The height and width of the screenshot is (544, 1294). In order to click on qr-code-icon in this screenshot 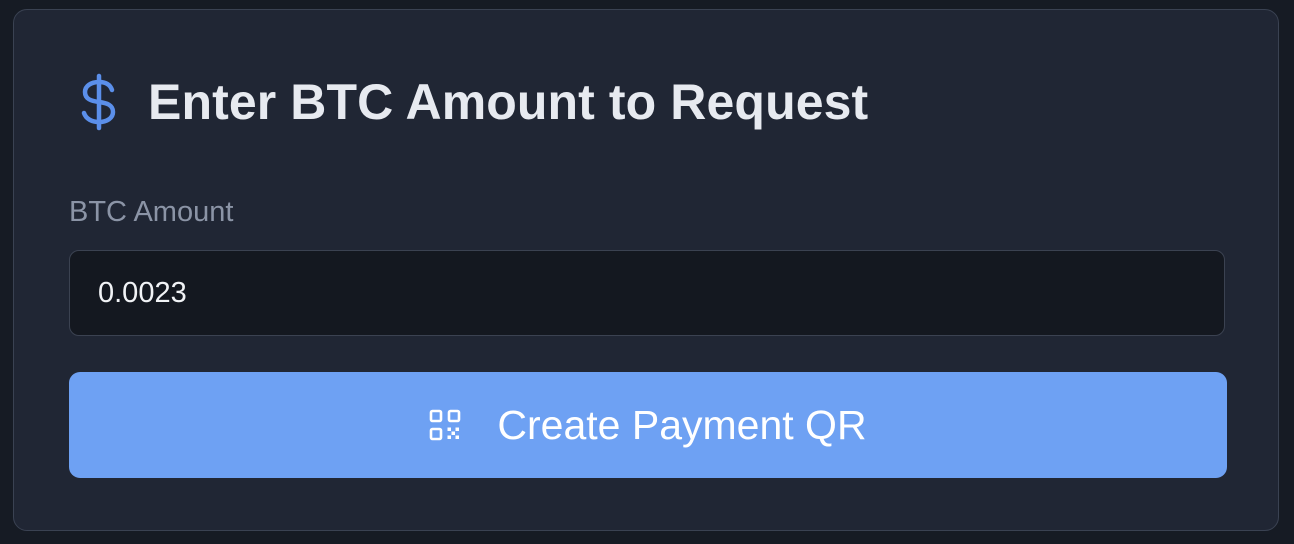, I will do `click(445, 425)`.